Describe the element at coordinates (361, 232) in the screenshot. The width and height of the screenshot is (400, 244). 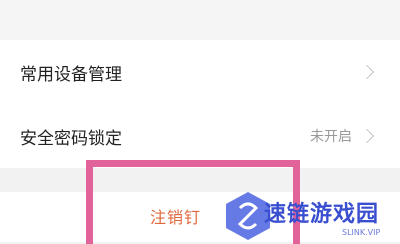
I see `watermark-subtext: SLINK.VIP` at that location.